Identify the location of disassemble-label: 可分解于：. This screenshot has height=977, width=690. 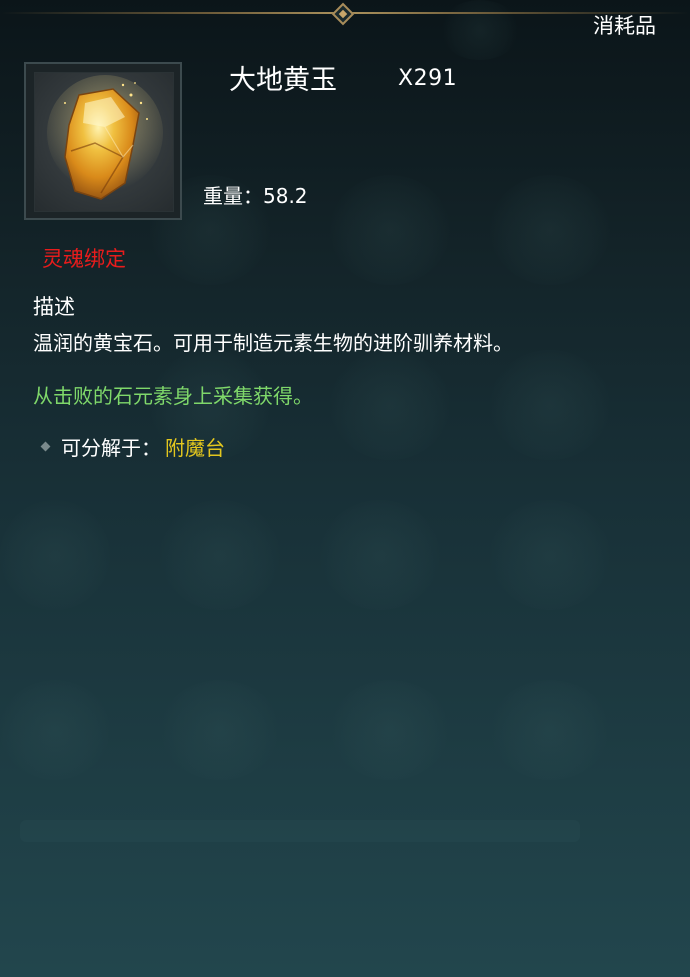
(111, 448).